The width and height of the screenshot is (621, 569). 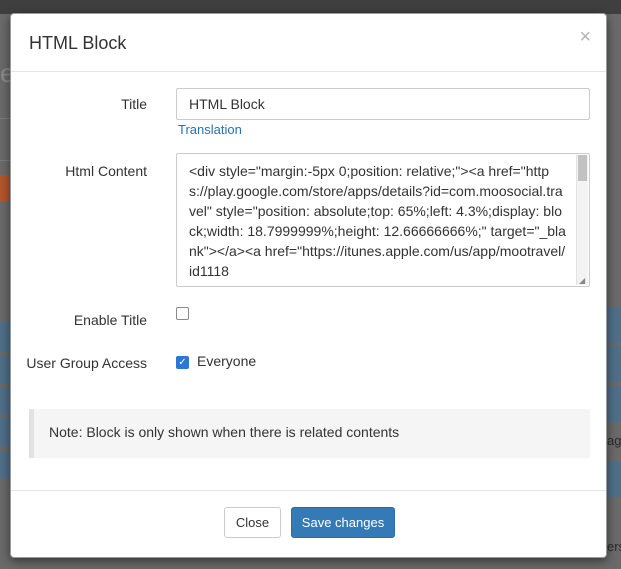 I want to click on resize-handle-icon: ◢, so click(x=583, y=280).